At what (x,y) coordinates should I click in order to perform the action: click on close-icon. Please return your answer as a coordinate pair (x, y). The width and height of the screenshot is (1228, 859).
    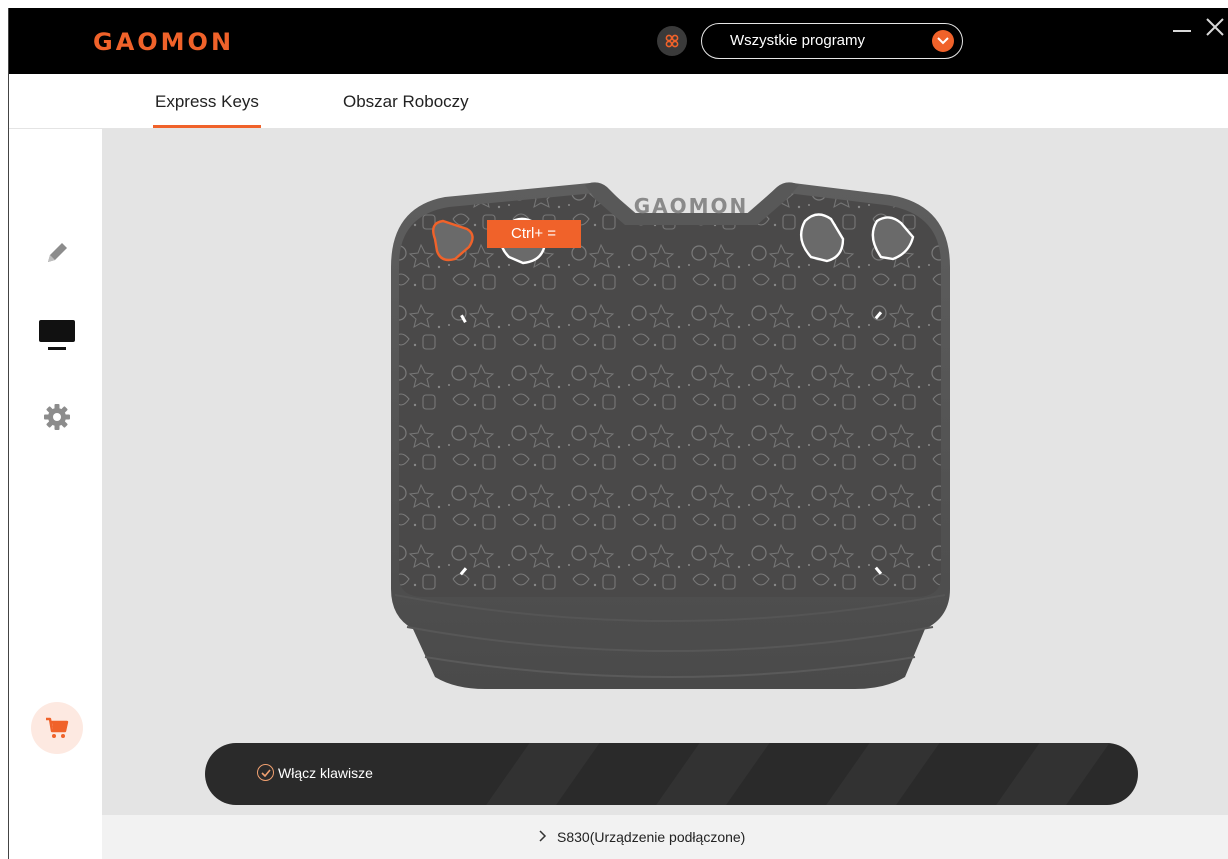
    Looking at the image, I should click on (1215, 28).